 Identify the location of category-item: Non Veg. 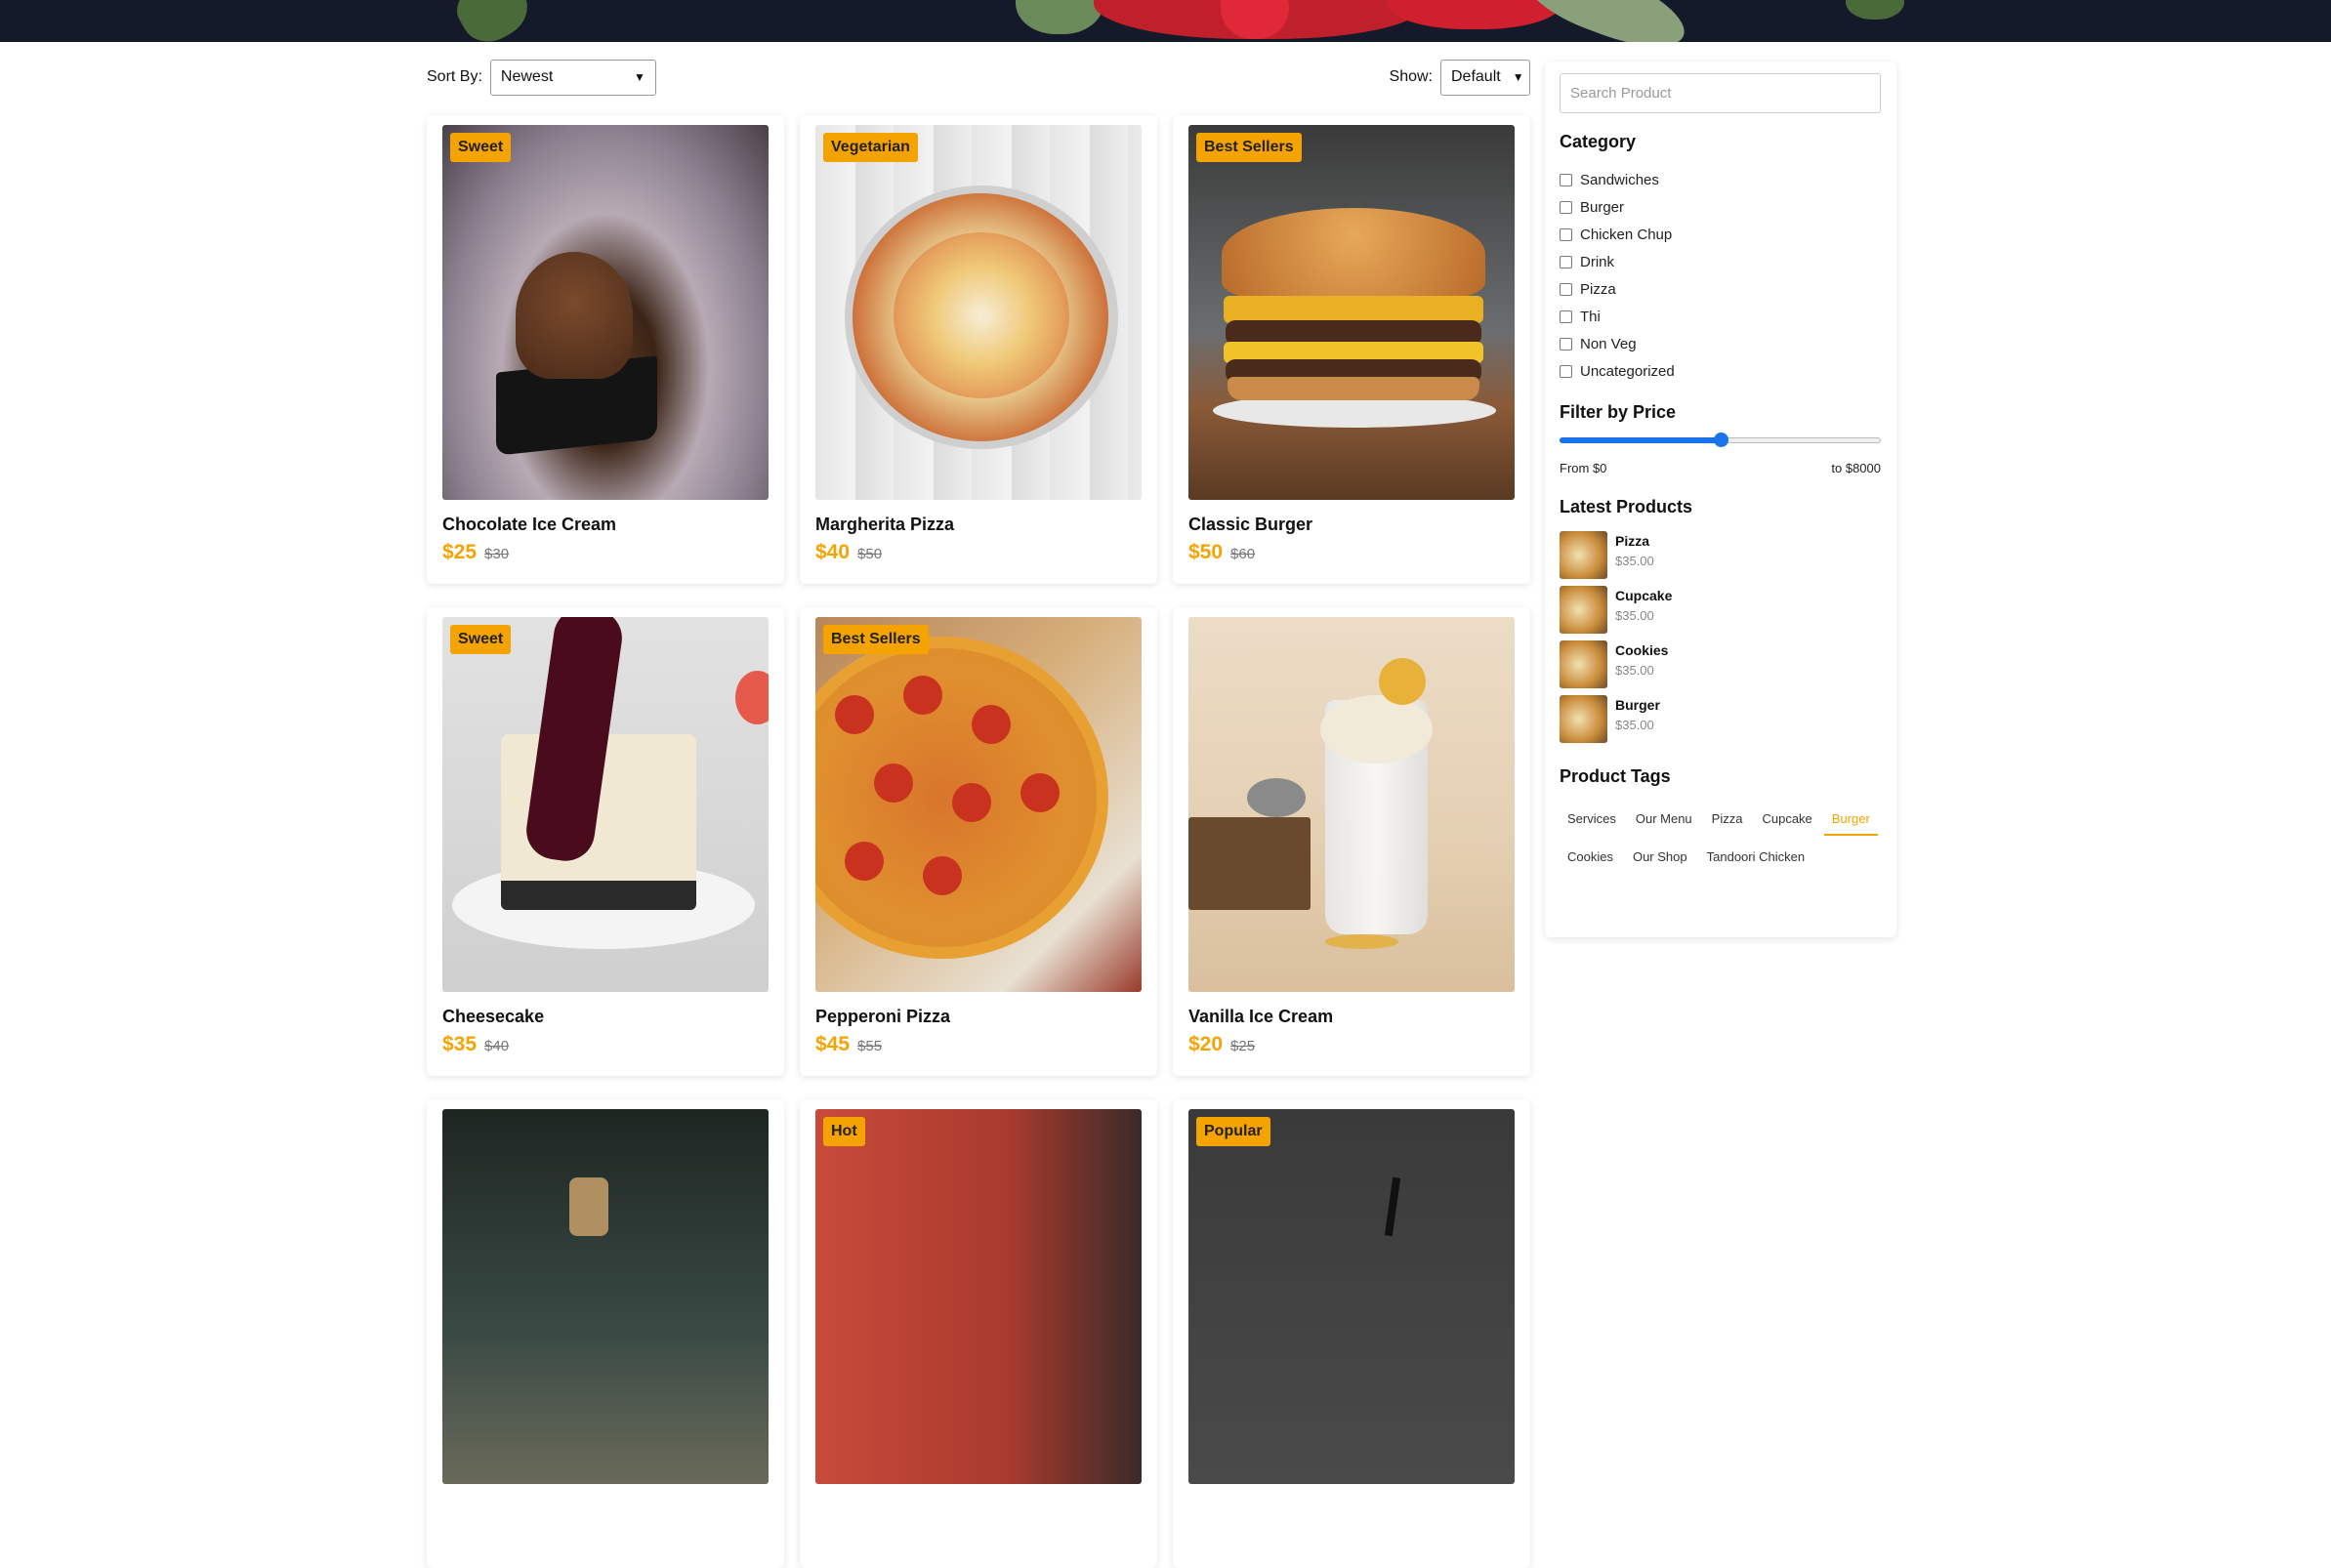
(1617, 343).